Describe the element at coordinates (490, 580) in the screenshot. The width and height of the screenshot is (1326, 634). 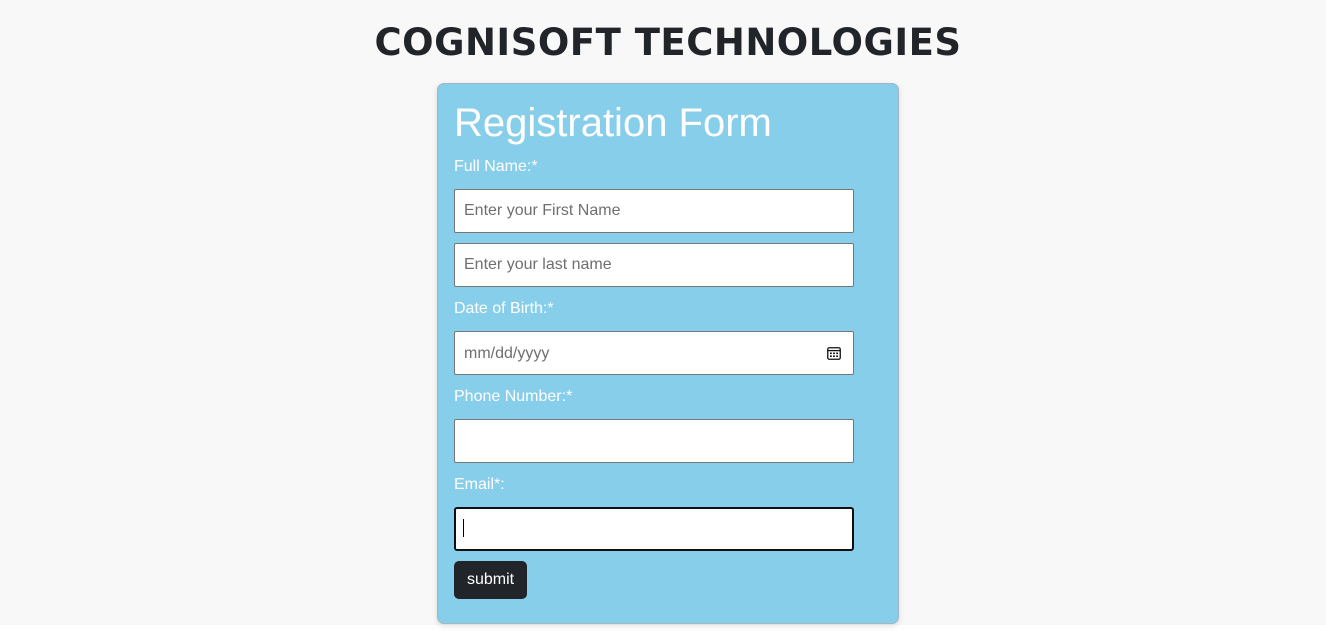
I see `submit-button: submit` at that location.